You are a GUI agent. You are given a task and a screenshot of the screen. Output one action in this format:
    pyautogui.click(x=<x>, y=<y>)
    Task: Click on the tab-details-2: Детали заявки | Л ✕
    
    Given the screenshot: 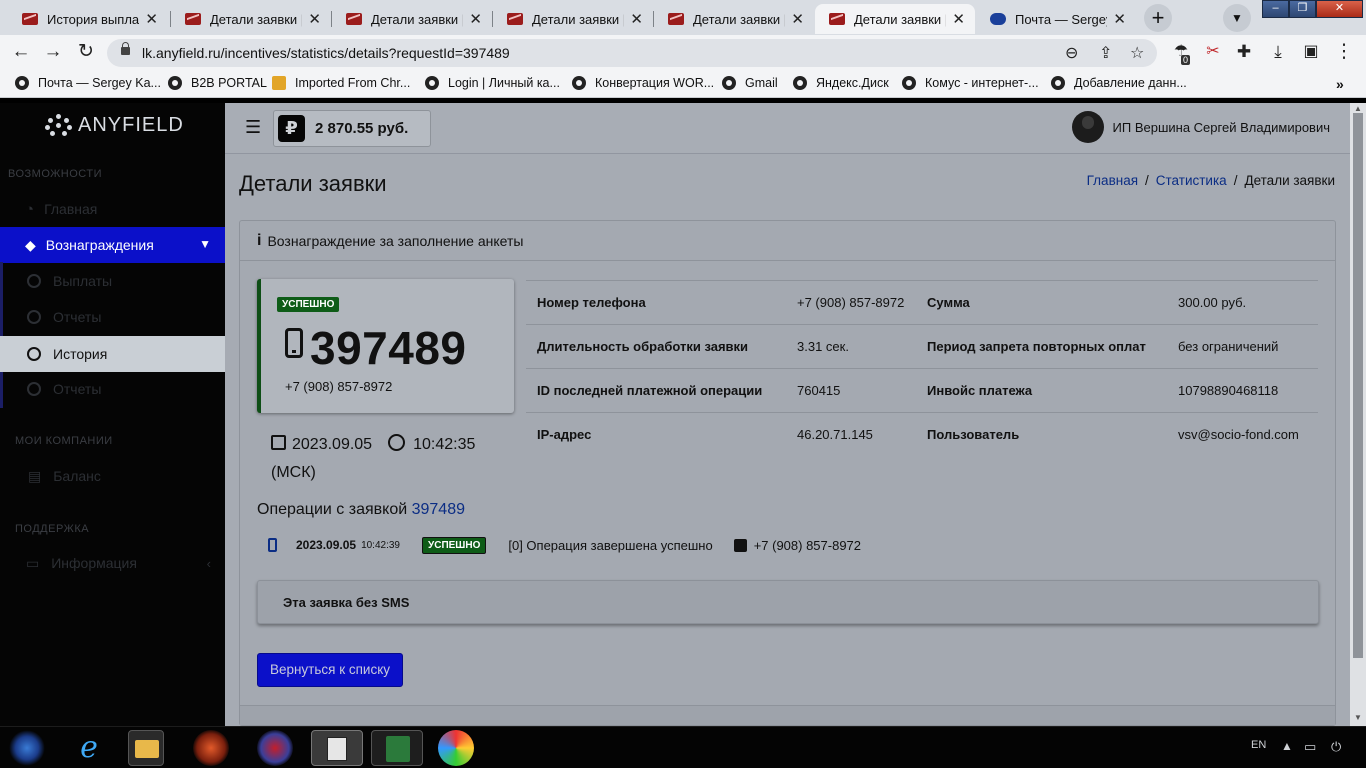 What is the action you would take?
    pyautogui.click(x=412, y=19)
    